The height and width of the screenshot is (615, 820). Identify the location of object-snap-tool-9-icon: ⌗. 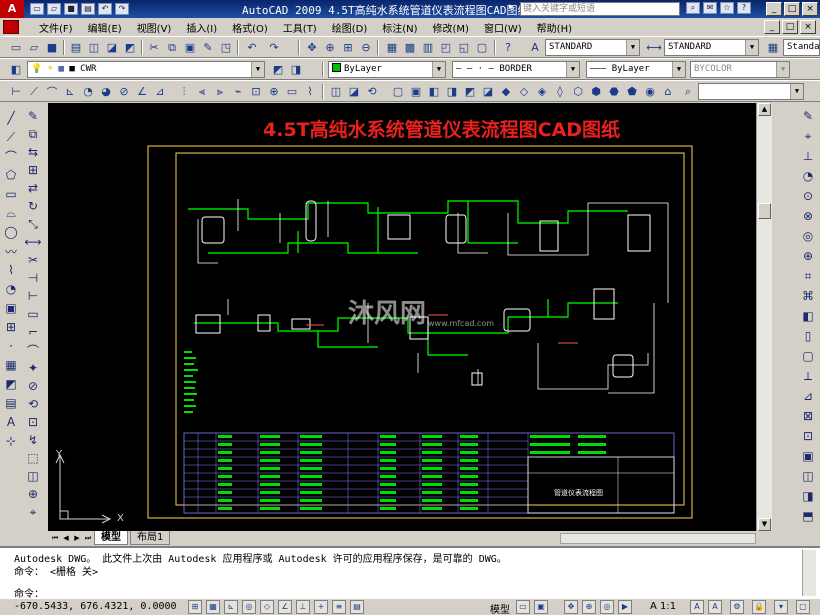
(808, 276).